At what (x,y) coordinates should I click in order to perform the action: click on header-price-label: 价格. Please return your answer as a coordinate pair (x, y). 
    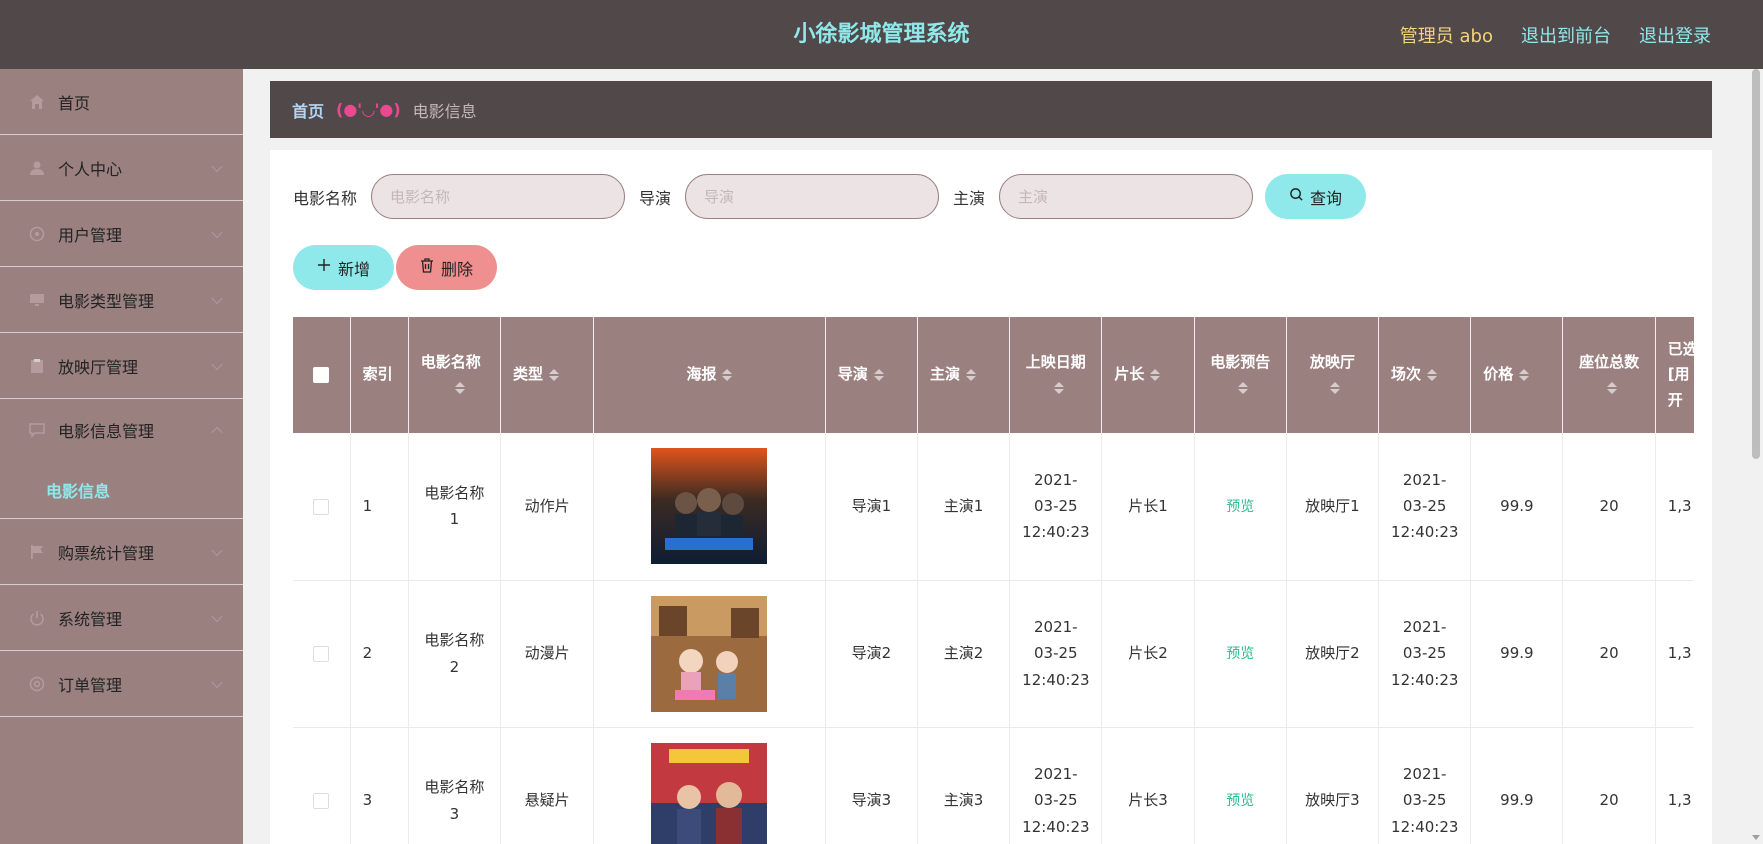
    Looking at the image, I should click on (1498, 374).